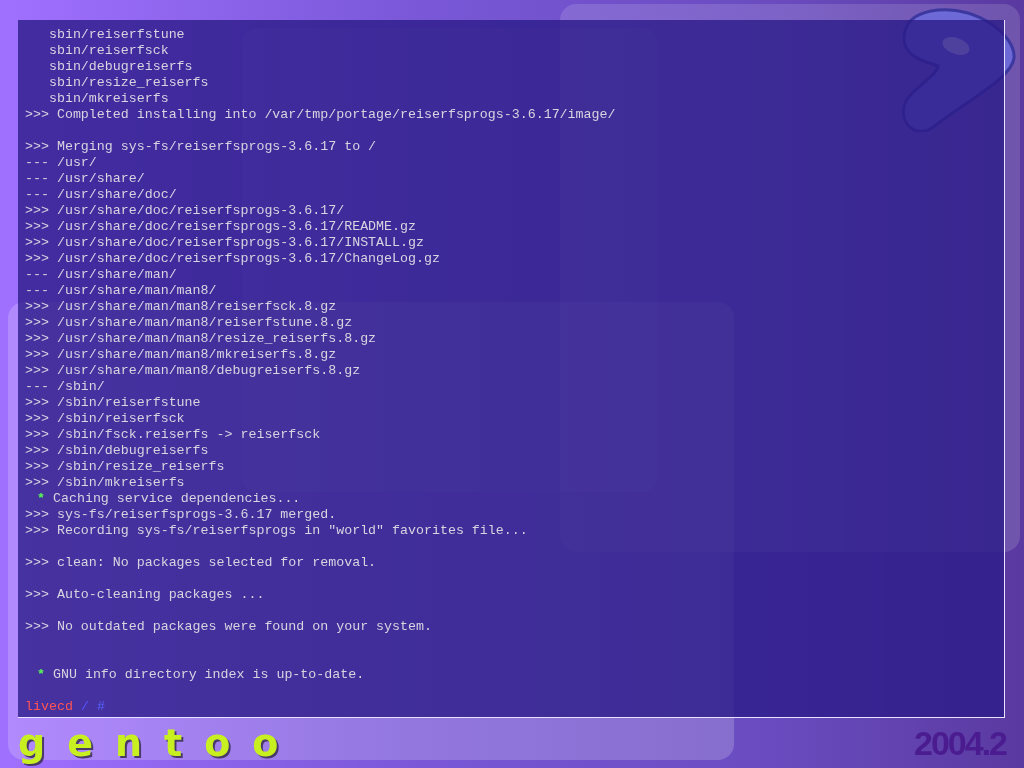 This screenshot has width=1024, height=768. What do you see at coordinates (120, 67) in the screenshot?
I see `console-line: sbin/debugreiserfs` at bounding box center [120, 67].